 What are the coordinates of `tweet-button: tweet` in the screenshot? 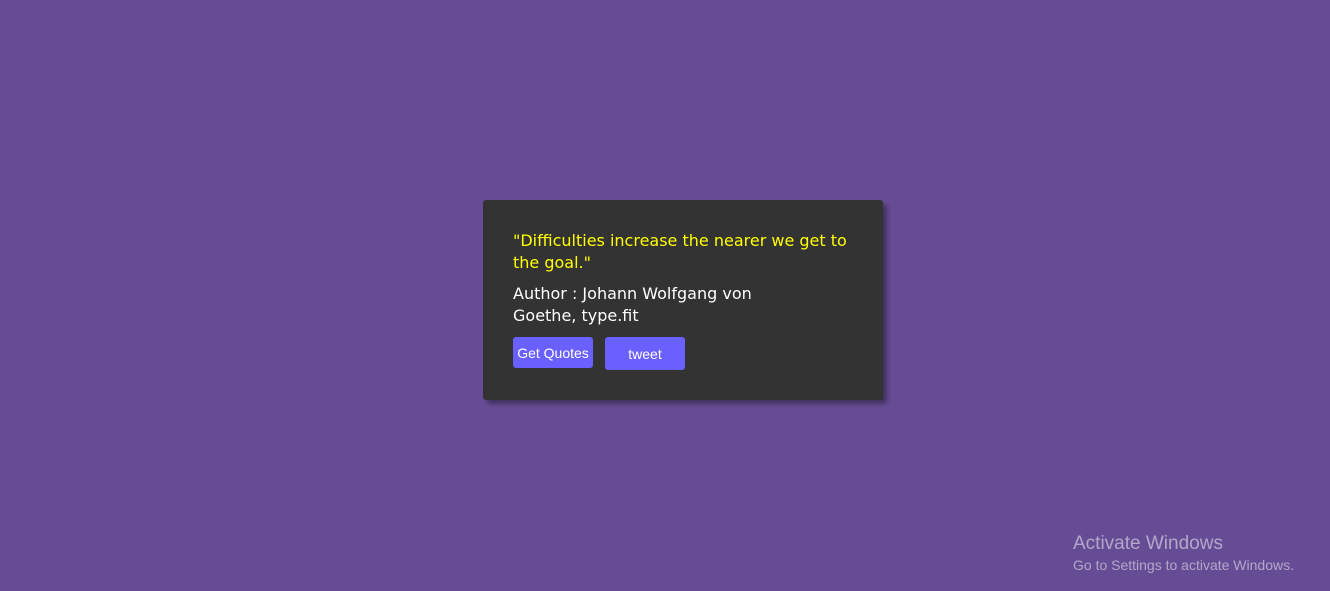 It's located at (645, 353).